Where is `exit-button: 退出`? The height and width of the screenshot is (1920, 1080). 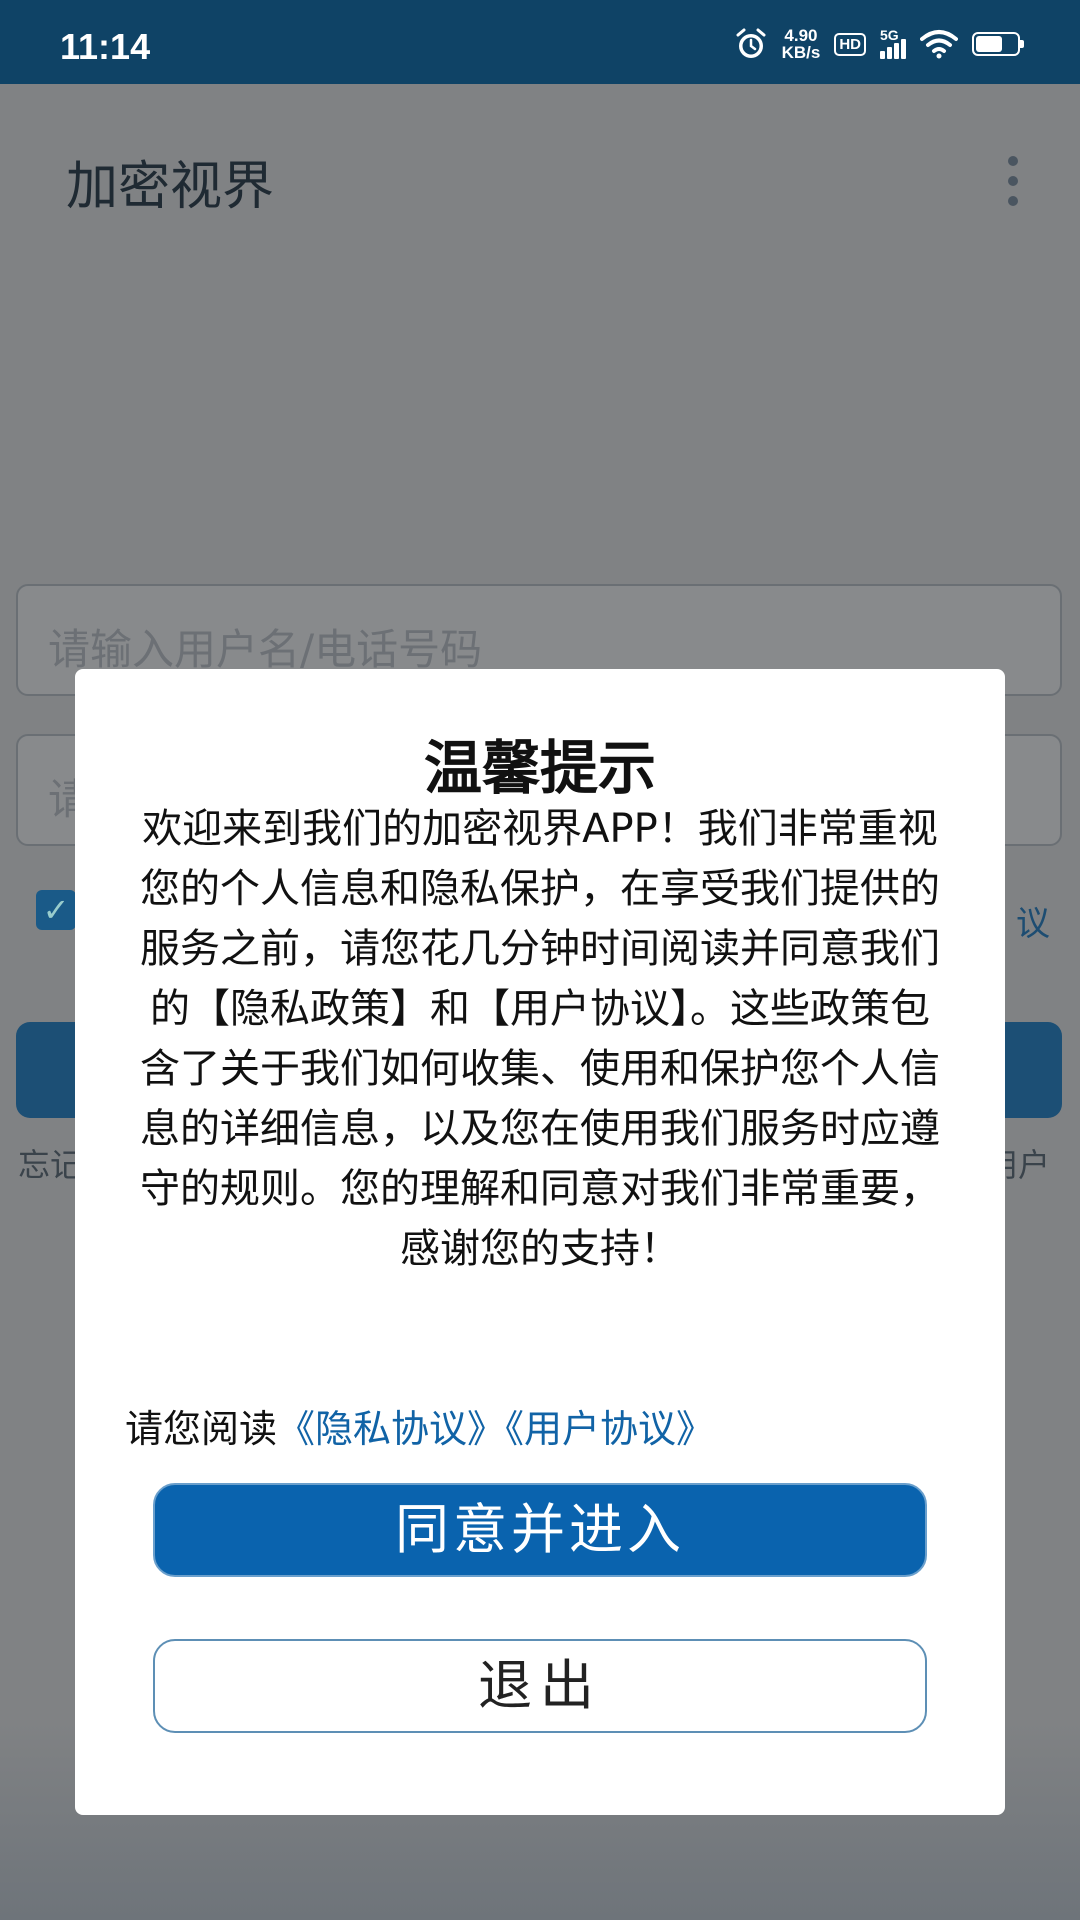
exit-button: 退出 is located at coordinates (540, 1686).